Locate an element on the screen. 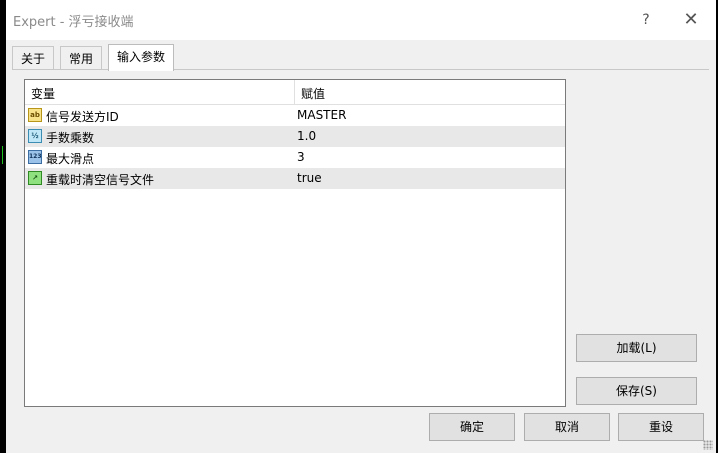 The image size is (718, 453). param-name: 重载时清空信号文件 is located at coordinates (100, 180).